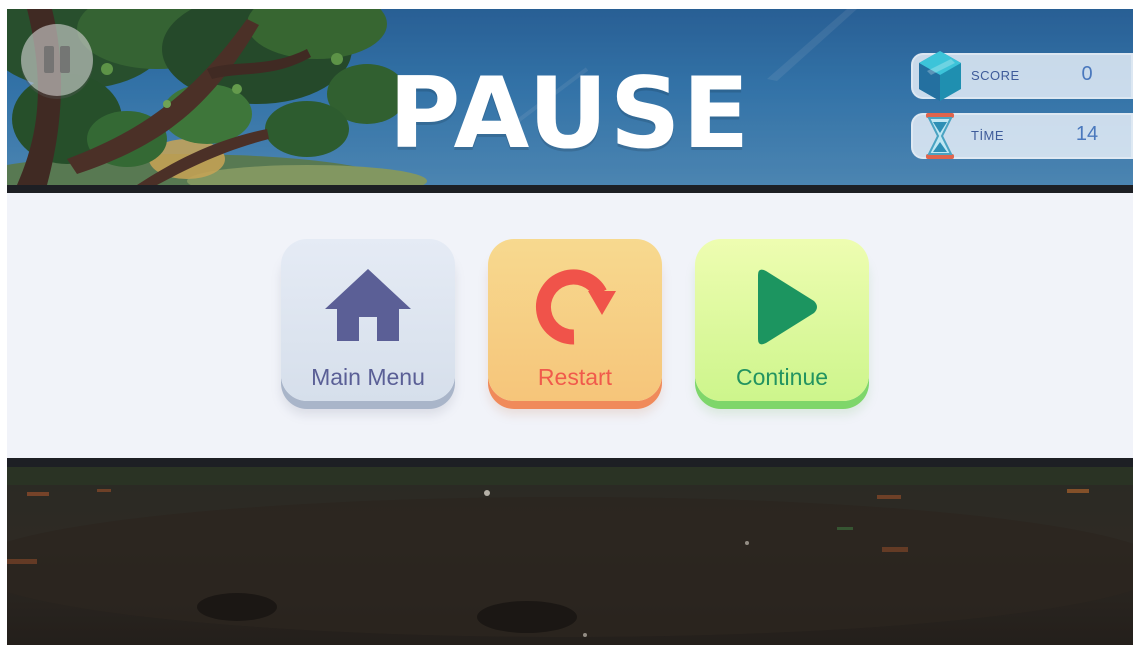  Describe the element at coordinates (575, 377) in the screenshot. I see `restart-label: Restart` at that location.